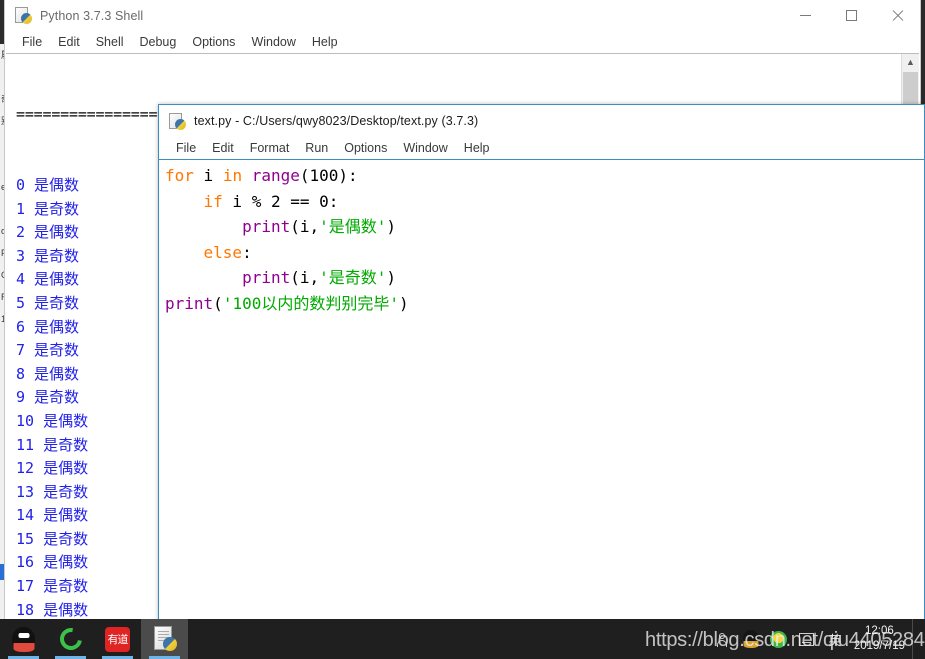 The image size is (925, 659). Describe the element at coordinates (835, 639) in the screenshot. I see `ime-indicator: 英` at that location.